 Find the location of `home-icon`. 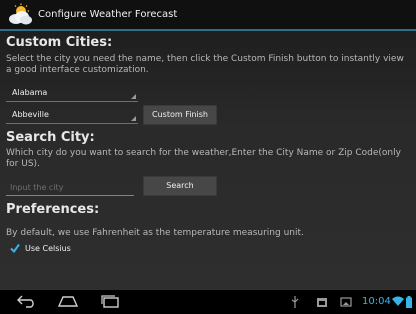

home-icon is located at coordinates (68, 301).